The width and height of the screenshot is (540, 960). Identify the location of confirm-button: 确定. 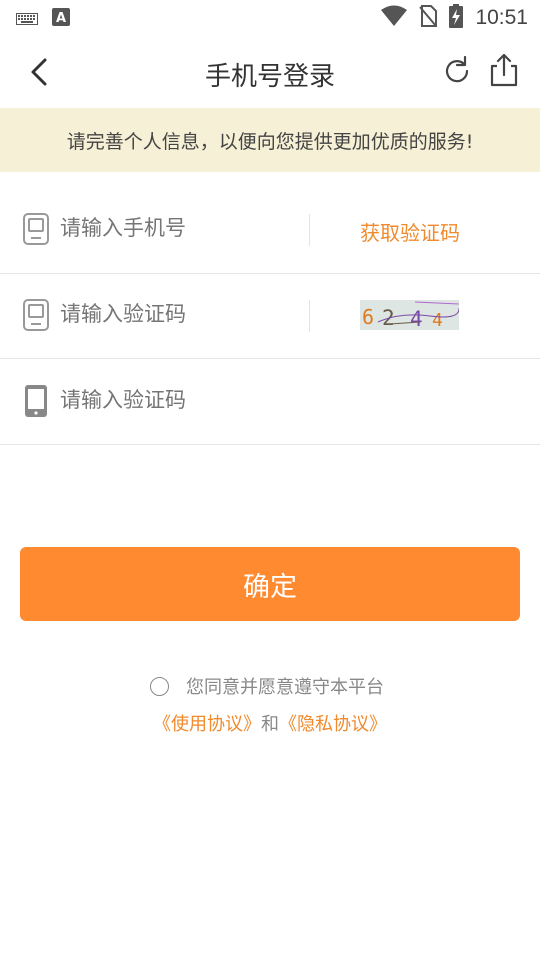
(270, 584).